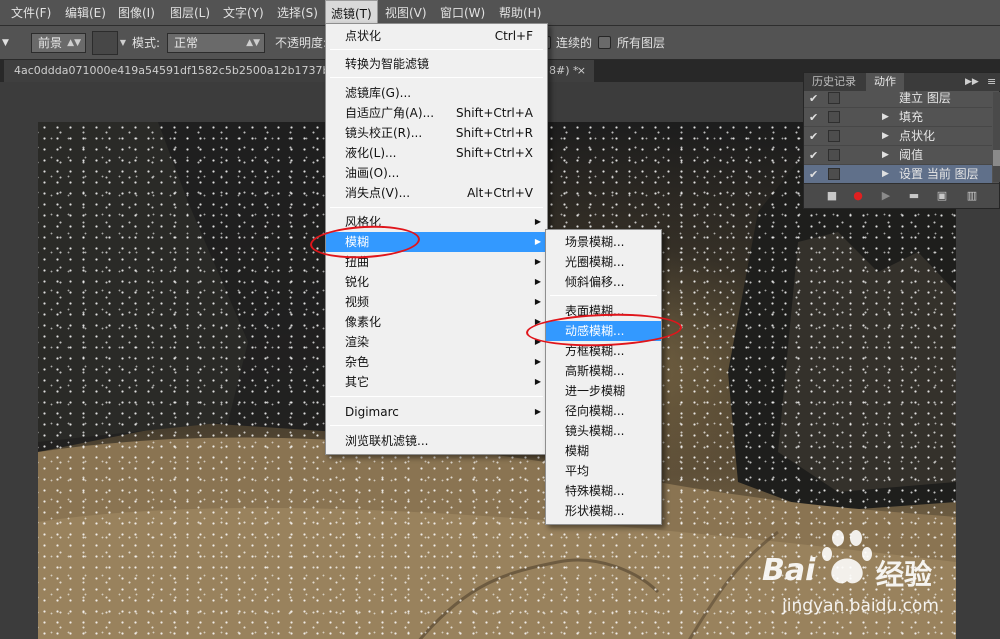 This screenshot has width=1000, height=639. Describe the element at coordinates (31, 13) in the screenshot. I see `menu-file: 文件(F)` at that location.